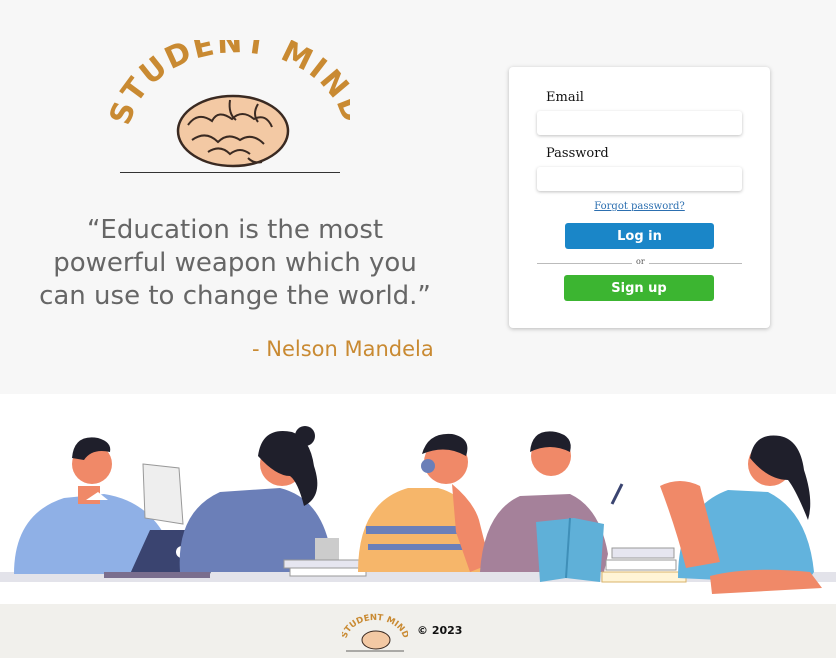 This screenshot has width=836, height=658. Describe the element at coordinates (639, 179) in the screenshot. I see `password-field` at that location.